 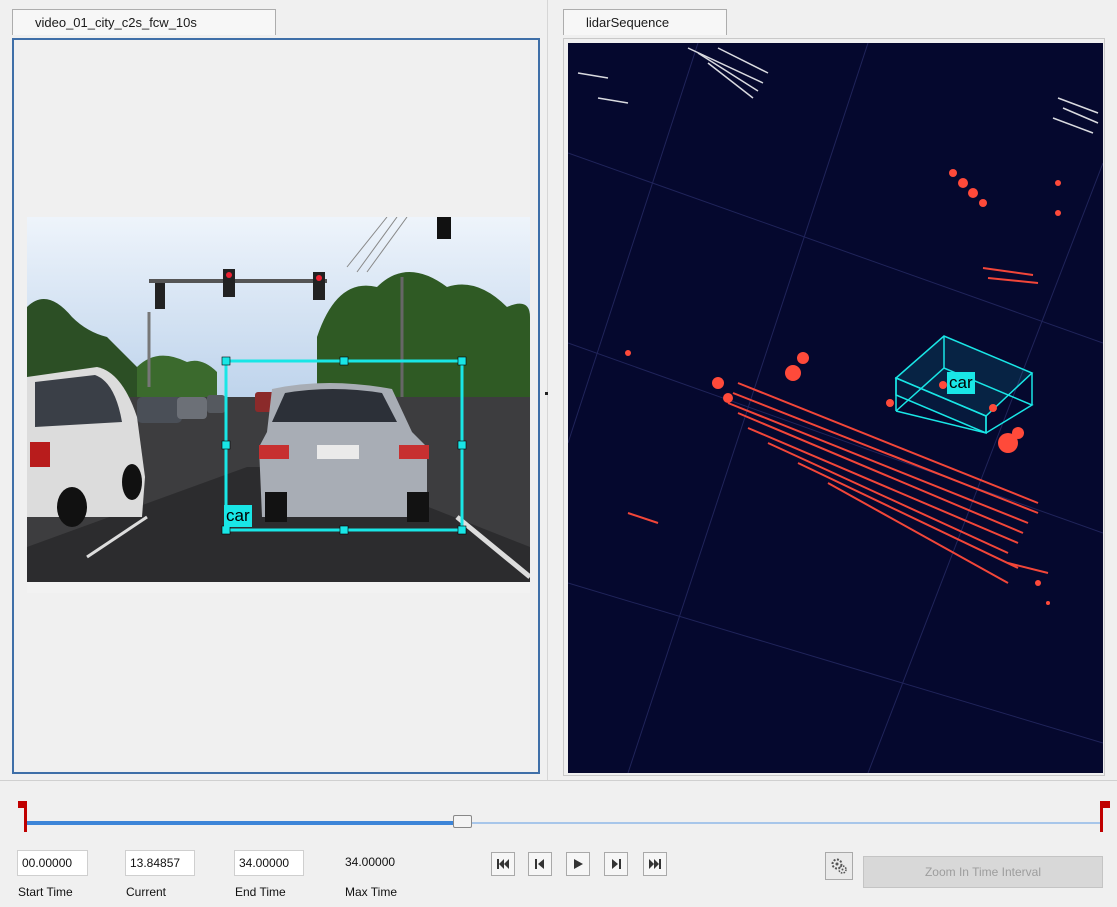 I want to click on skip-to-end-icon, so click(x=655, y=864).